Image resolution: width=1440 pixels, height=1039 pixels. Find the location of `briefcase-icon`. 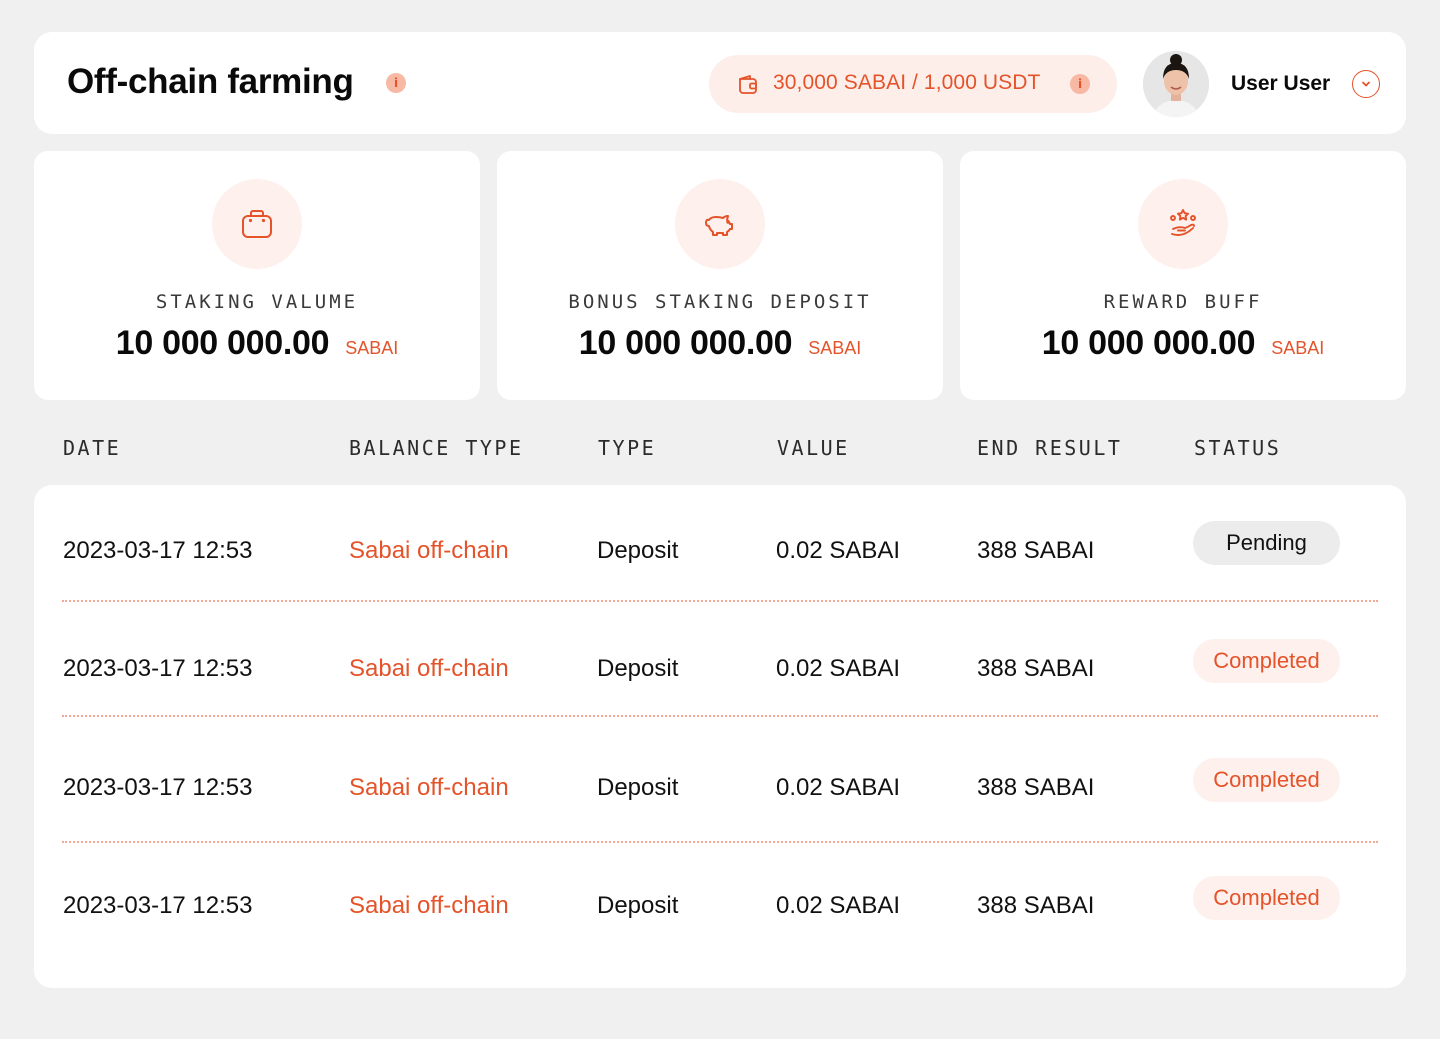

briefcase-icon is located at coordinates (257, 224).